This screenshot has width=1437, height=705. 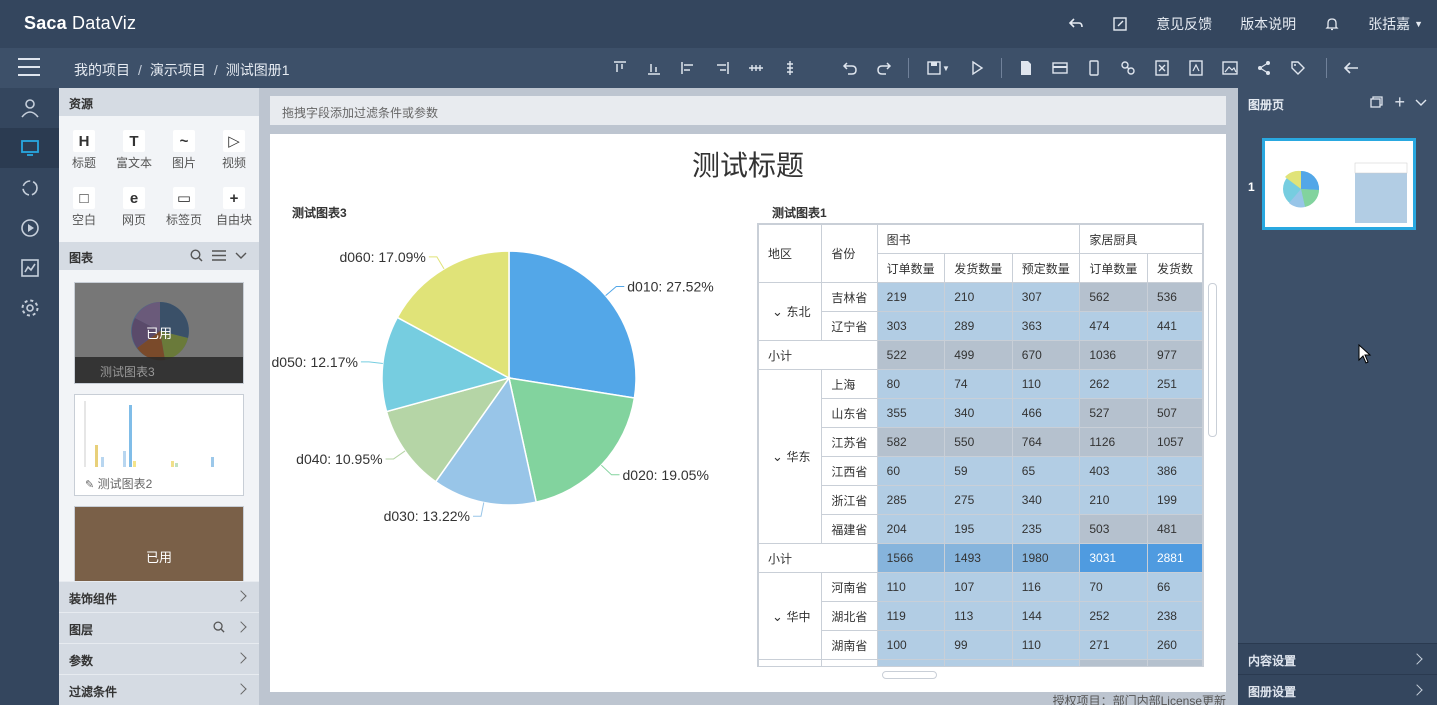 What do you see at coordinates (1113, 471) in the screenshot?
I see `value-cell: 403` at bounding box center [1113, 471].